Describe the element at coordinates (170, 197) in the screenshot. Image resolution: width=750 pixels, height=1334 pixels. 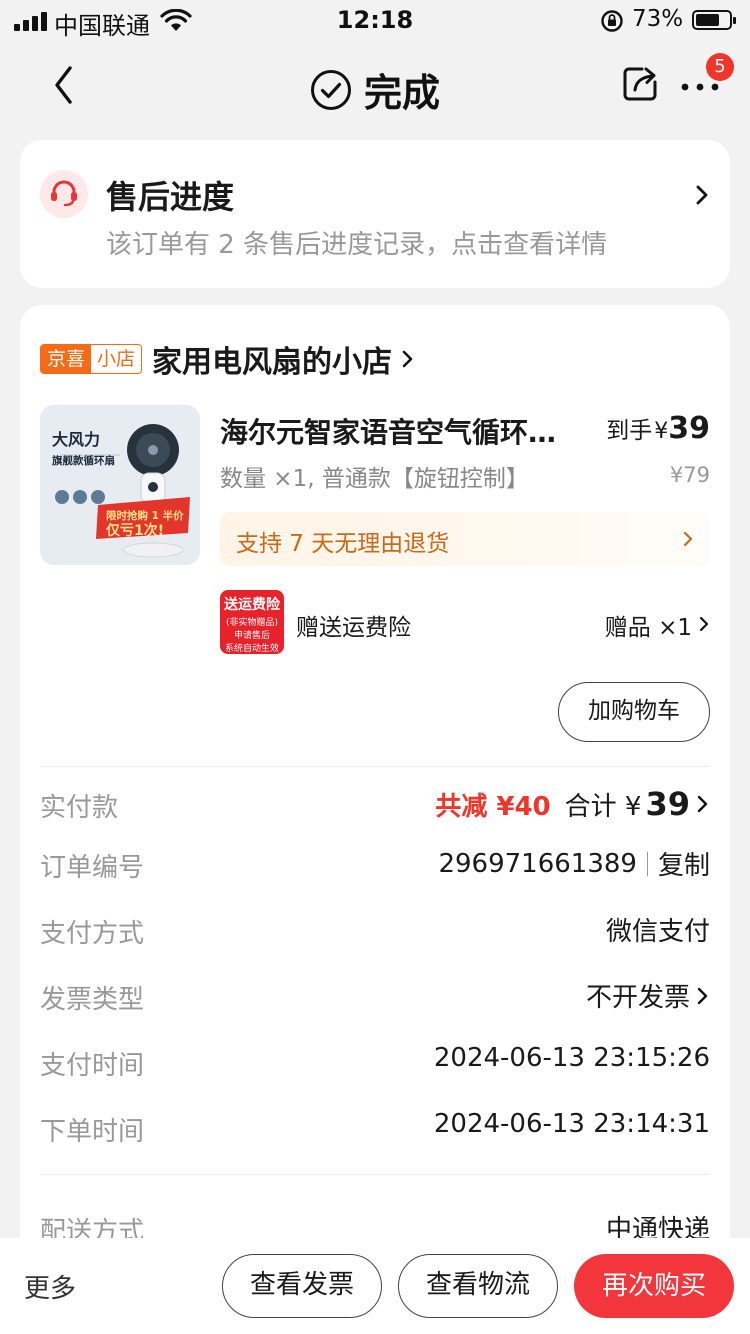
I see `after-sale-title: 售后进度` at that location.